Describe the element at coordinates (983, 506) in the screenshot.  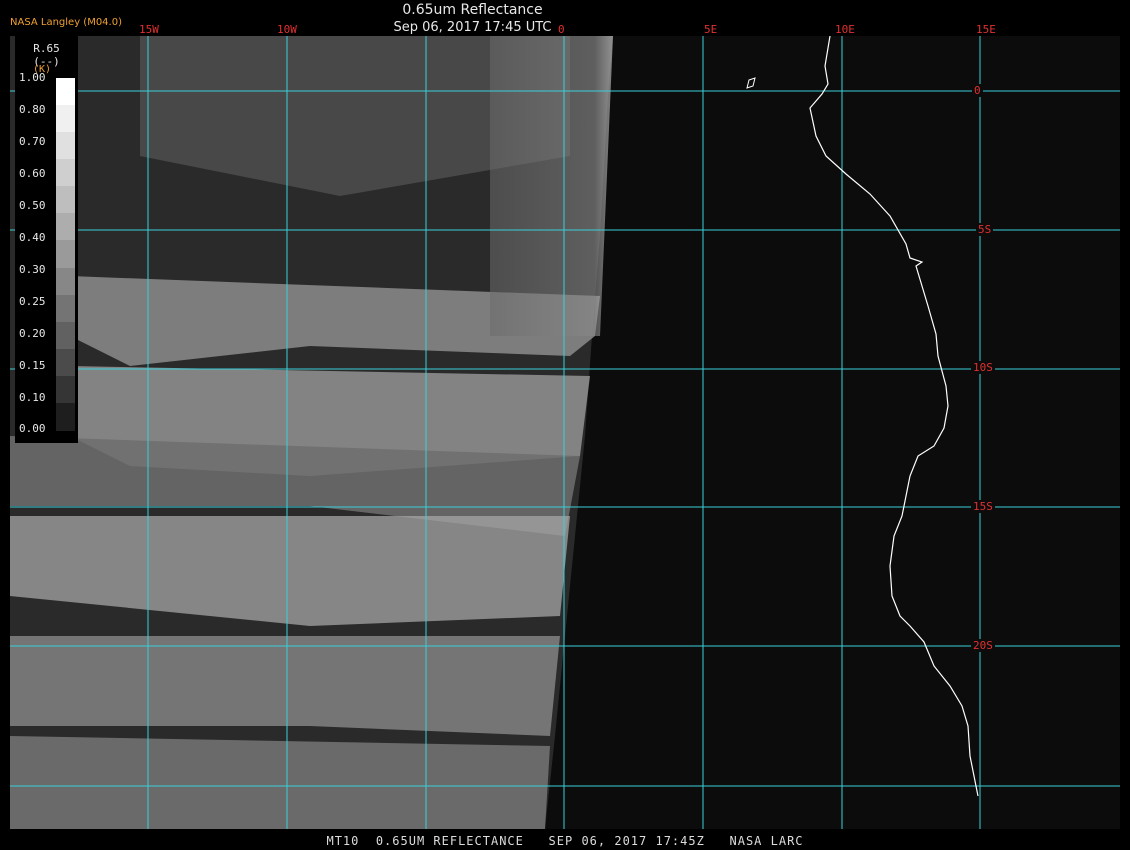
I see `lat-label-15s: 15S` at that location.